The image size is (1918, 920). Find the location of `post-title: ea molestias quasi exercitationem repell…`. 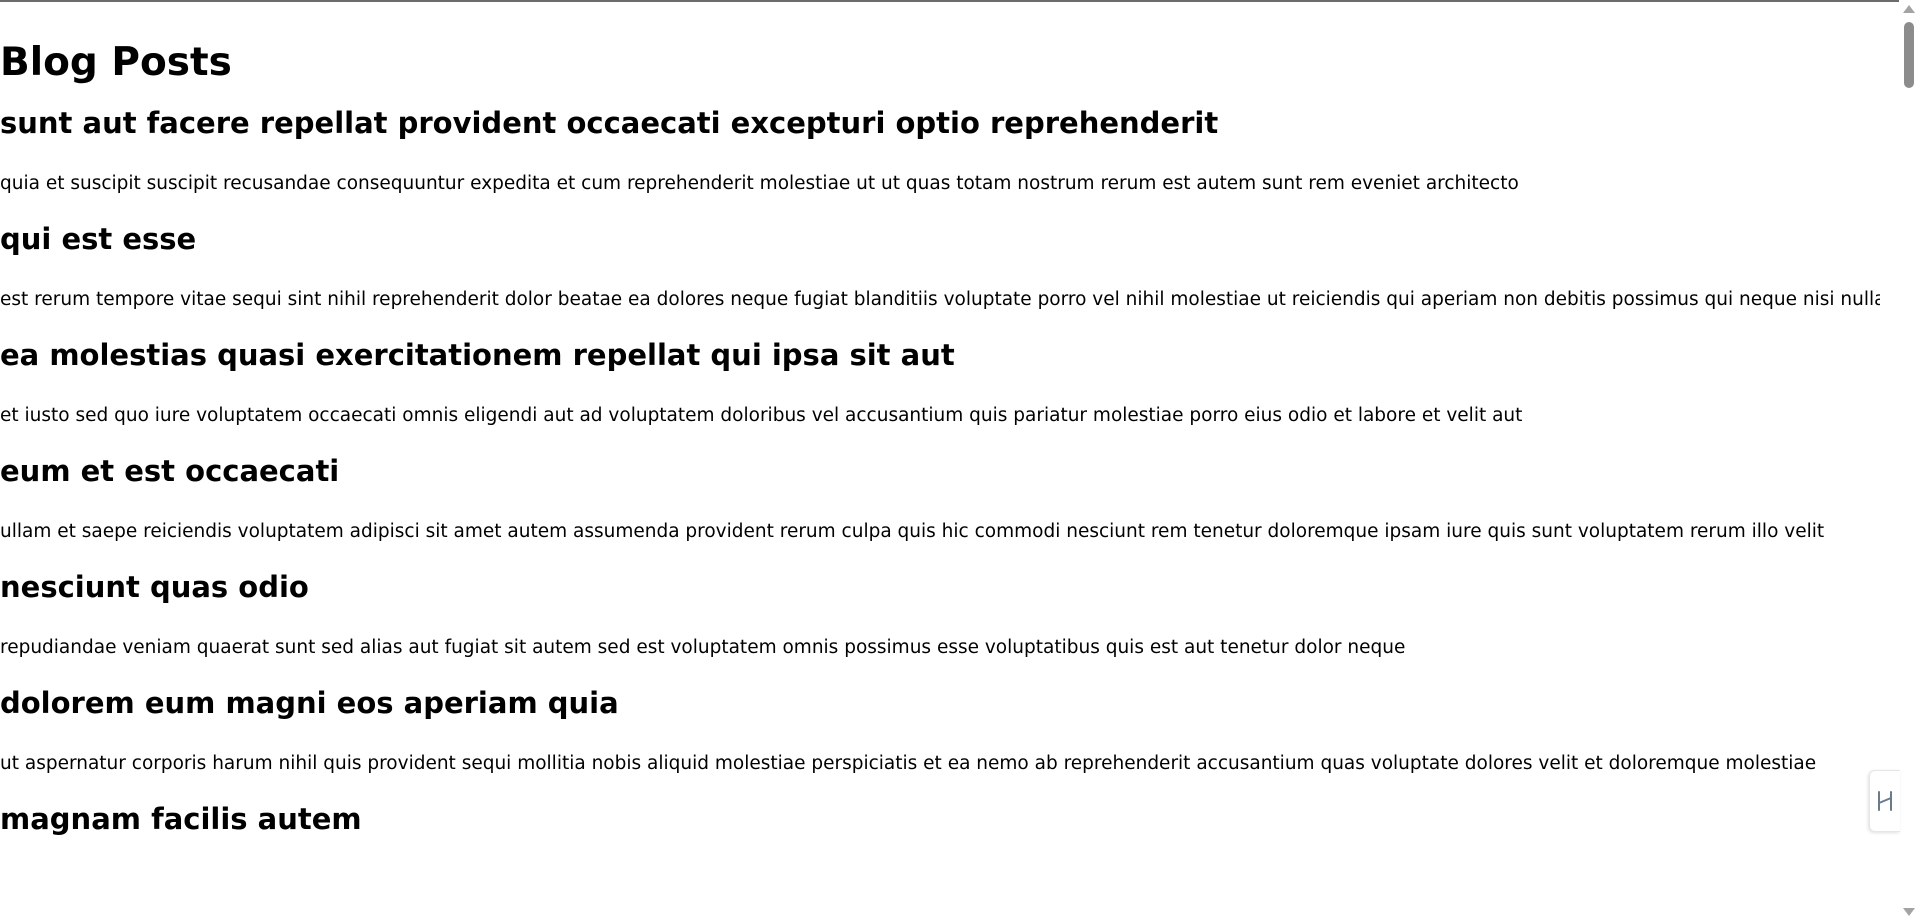

post-title: ea molestias quasi exercitationem repell… is located at coordinates (477, 355).